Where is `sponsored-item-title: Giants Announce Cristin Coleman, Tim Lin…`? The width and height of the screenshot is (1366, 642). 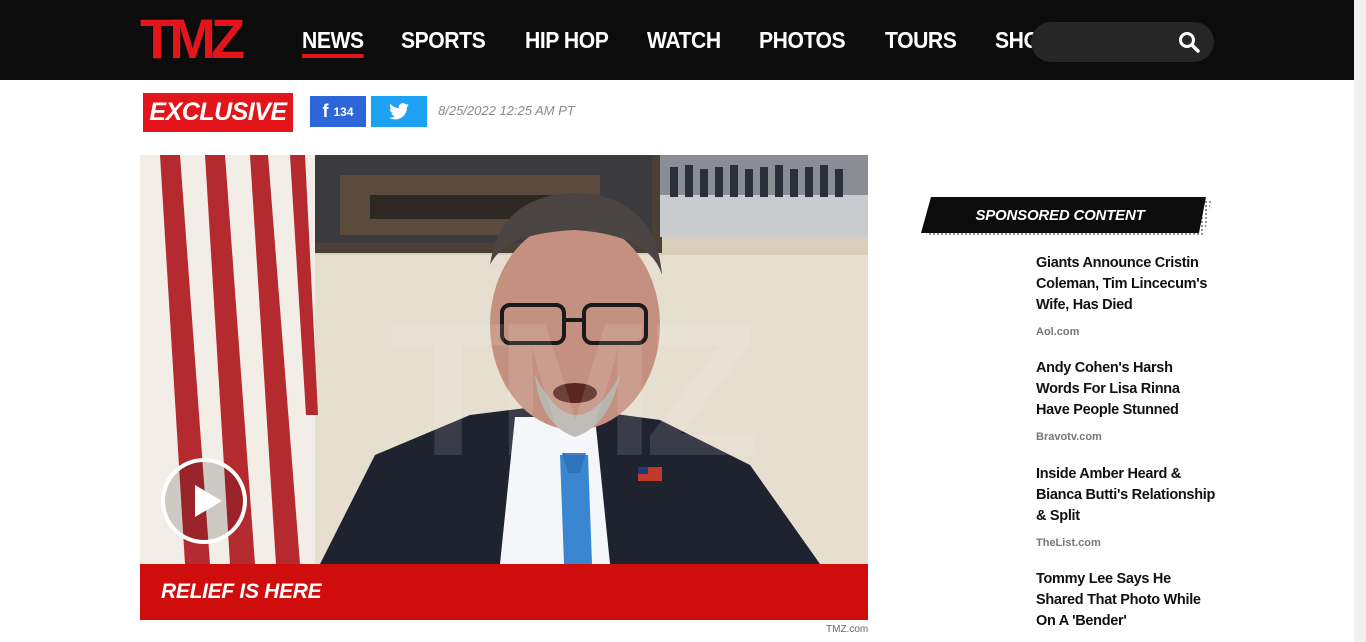
sponsored-item-title: Giants Announce Cristin Coleman, Tim Lin… is located at coordinates (1126, 284).